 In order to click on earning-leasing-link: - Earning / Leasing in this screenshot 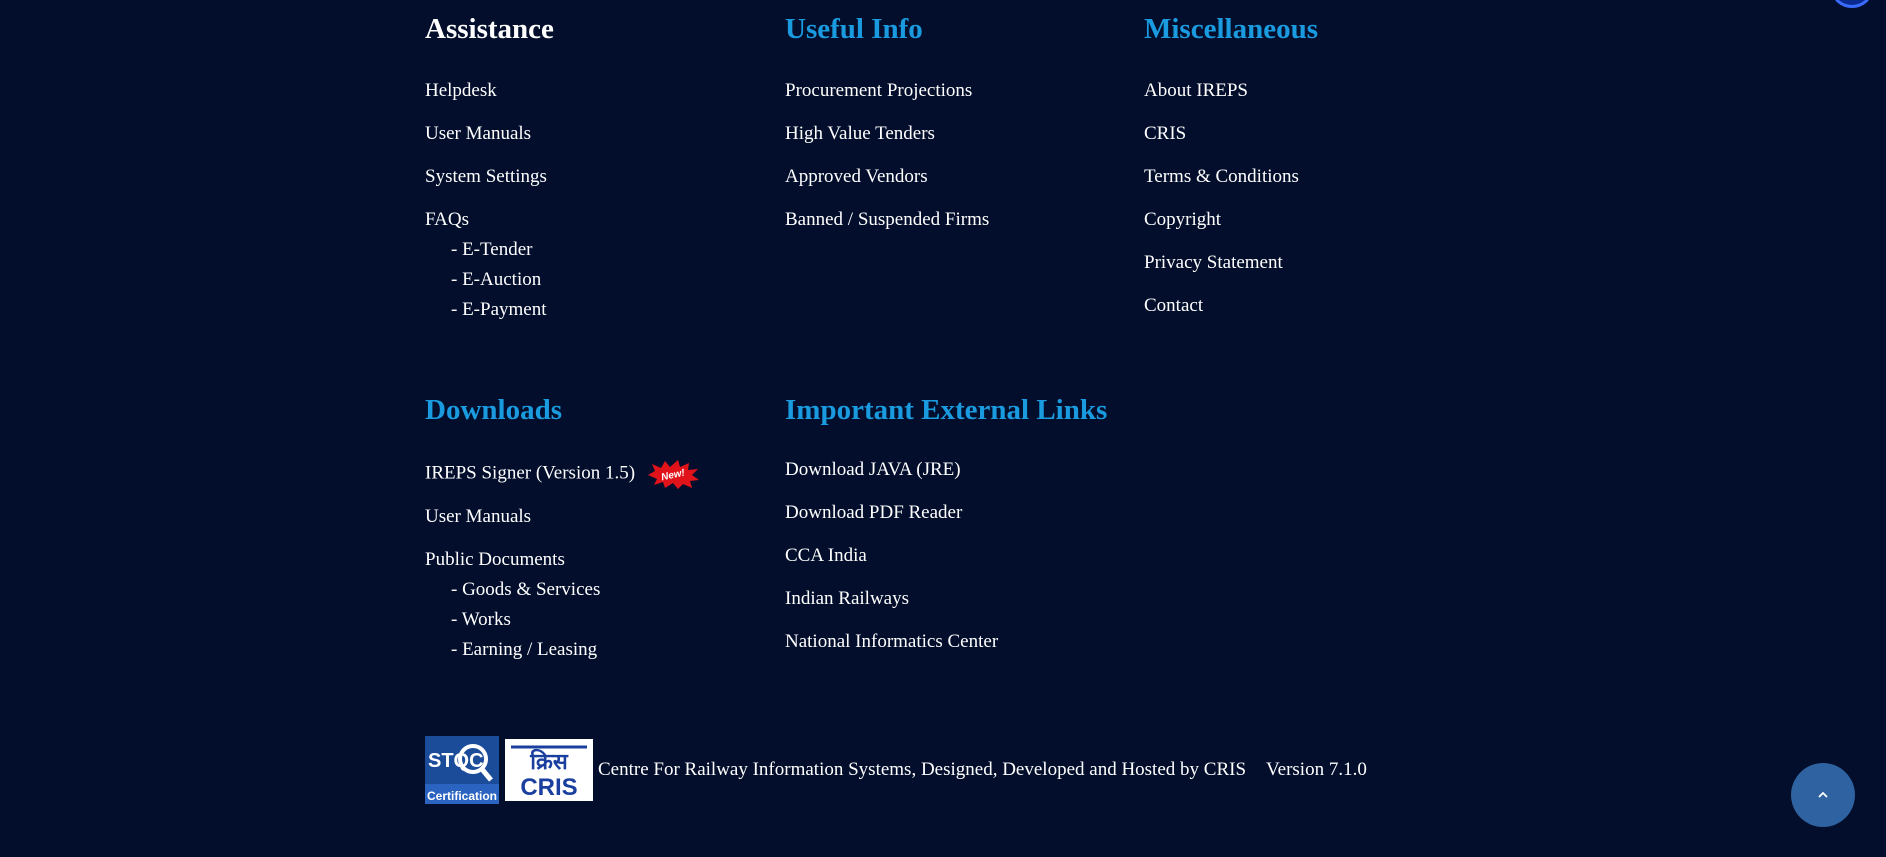, I will do `click(524, 649)`.